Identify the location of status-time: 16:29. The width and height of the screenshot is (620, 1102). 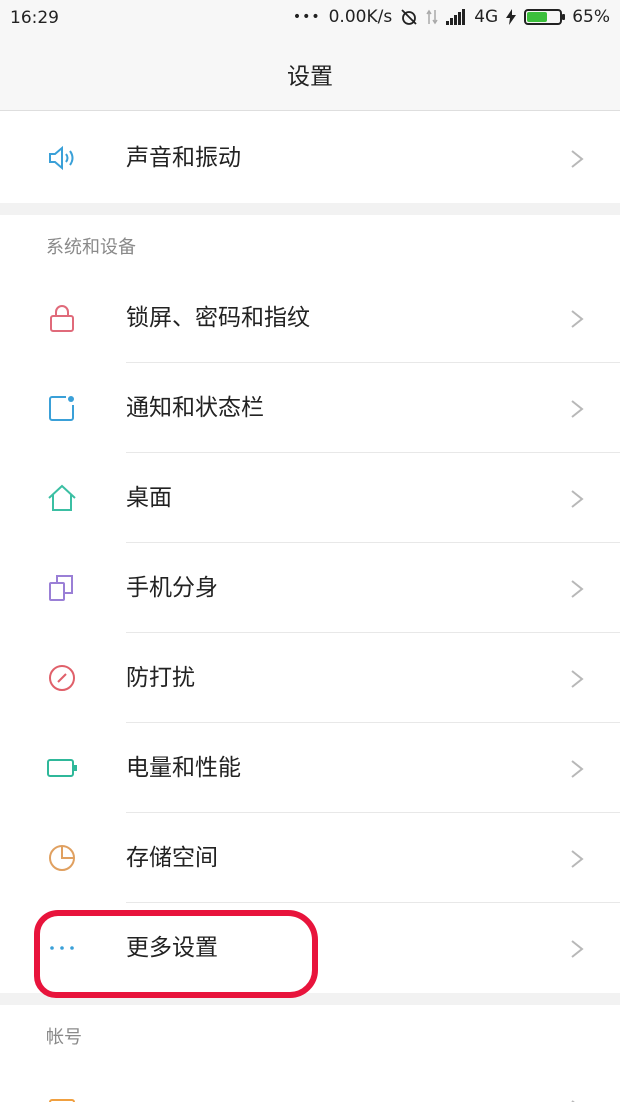
(34, 18).